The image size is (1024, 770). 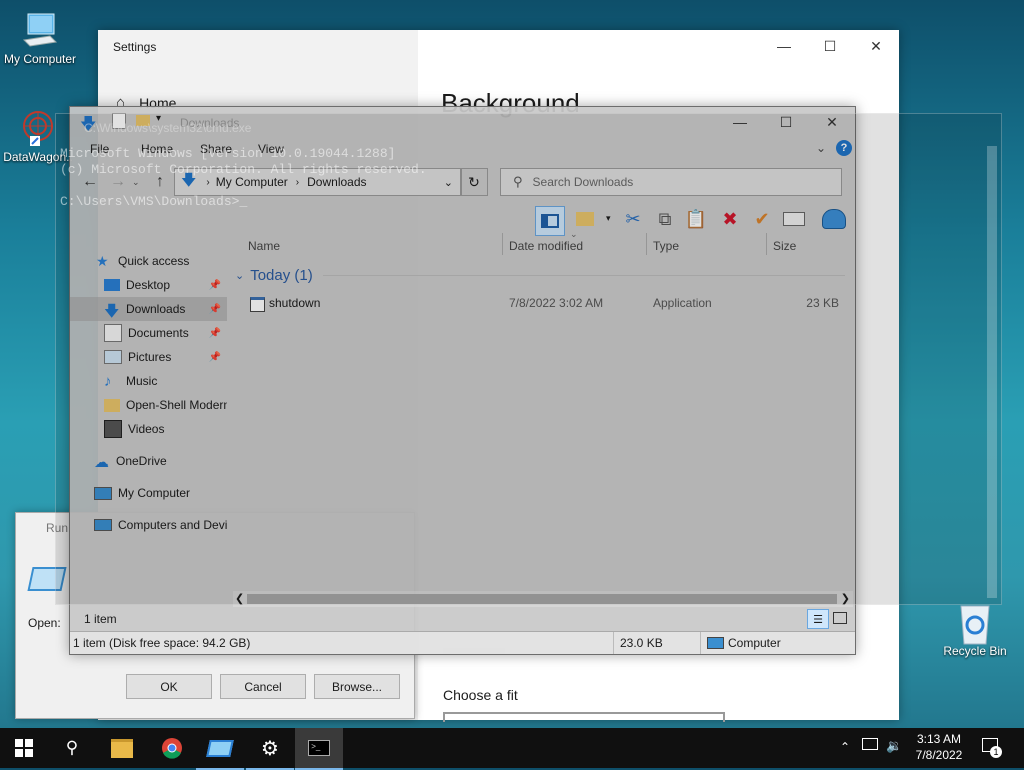 What do you see at coordinates (160, 182) in the screenshot?
I see `up-icon: ↑` at bounding box center [160, 182].